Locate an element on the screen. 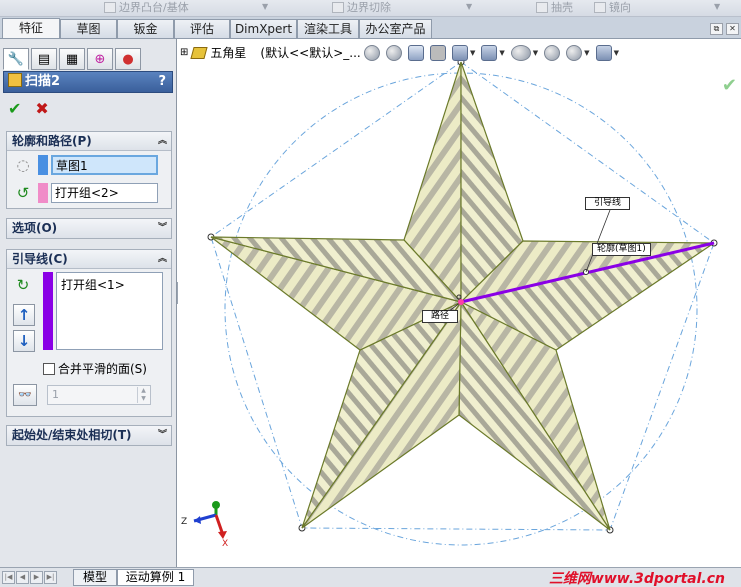  move-up-button: ↑ is located at coordinates (24, 315).